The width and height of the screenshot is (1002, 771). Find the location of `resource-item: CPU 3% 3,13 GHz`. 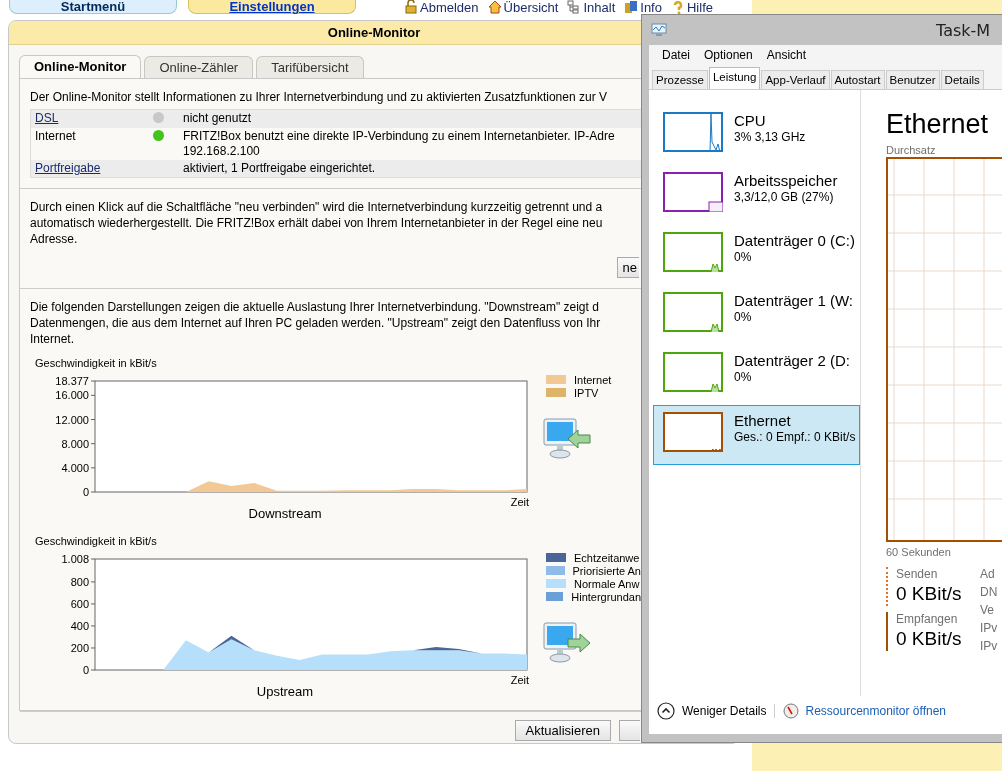

resource-item: CPU 3% 3,13 GHz is located at coordinates (756, 135).